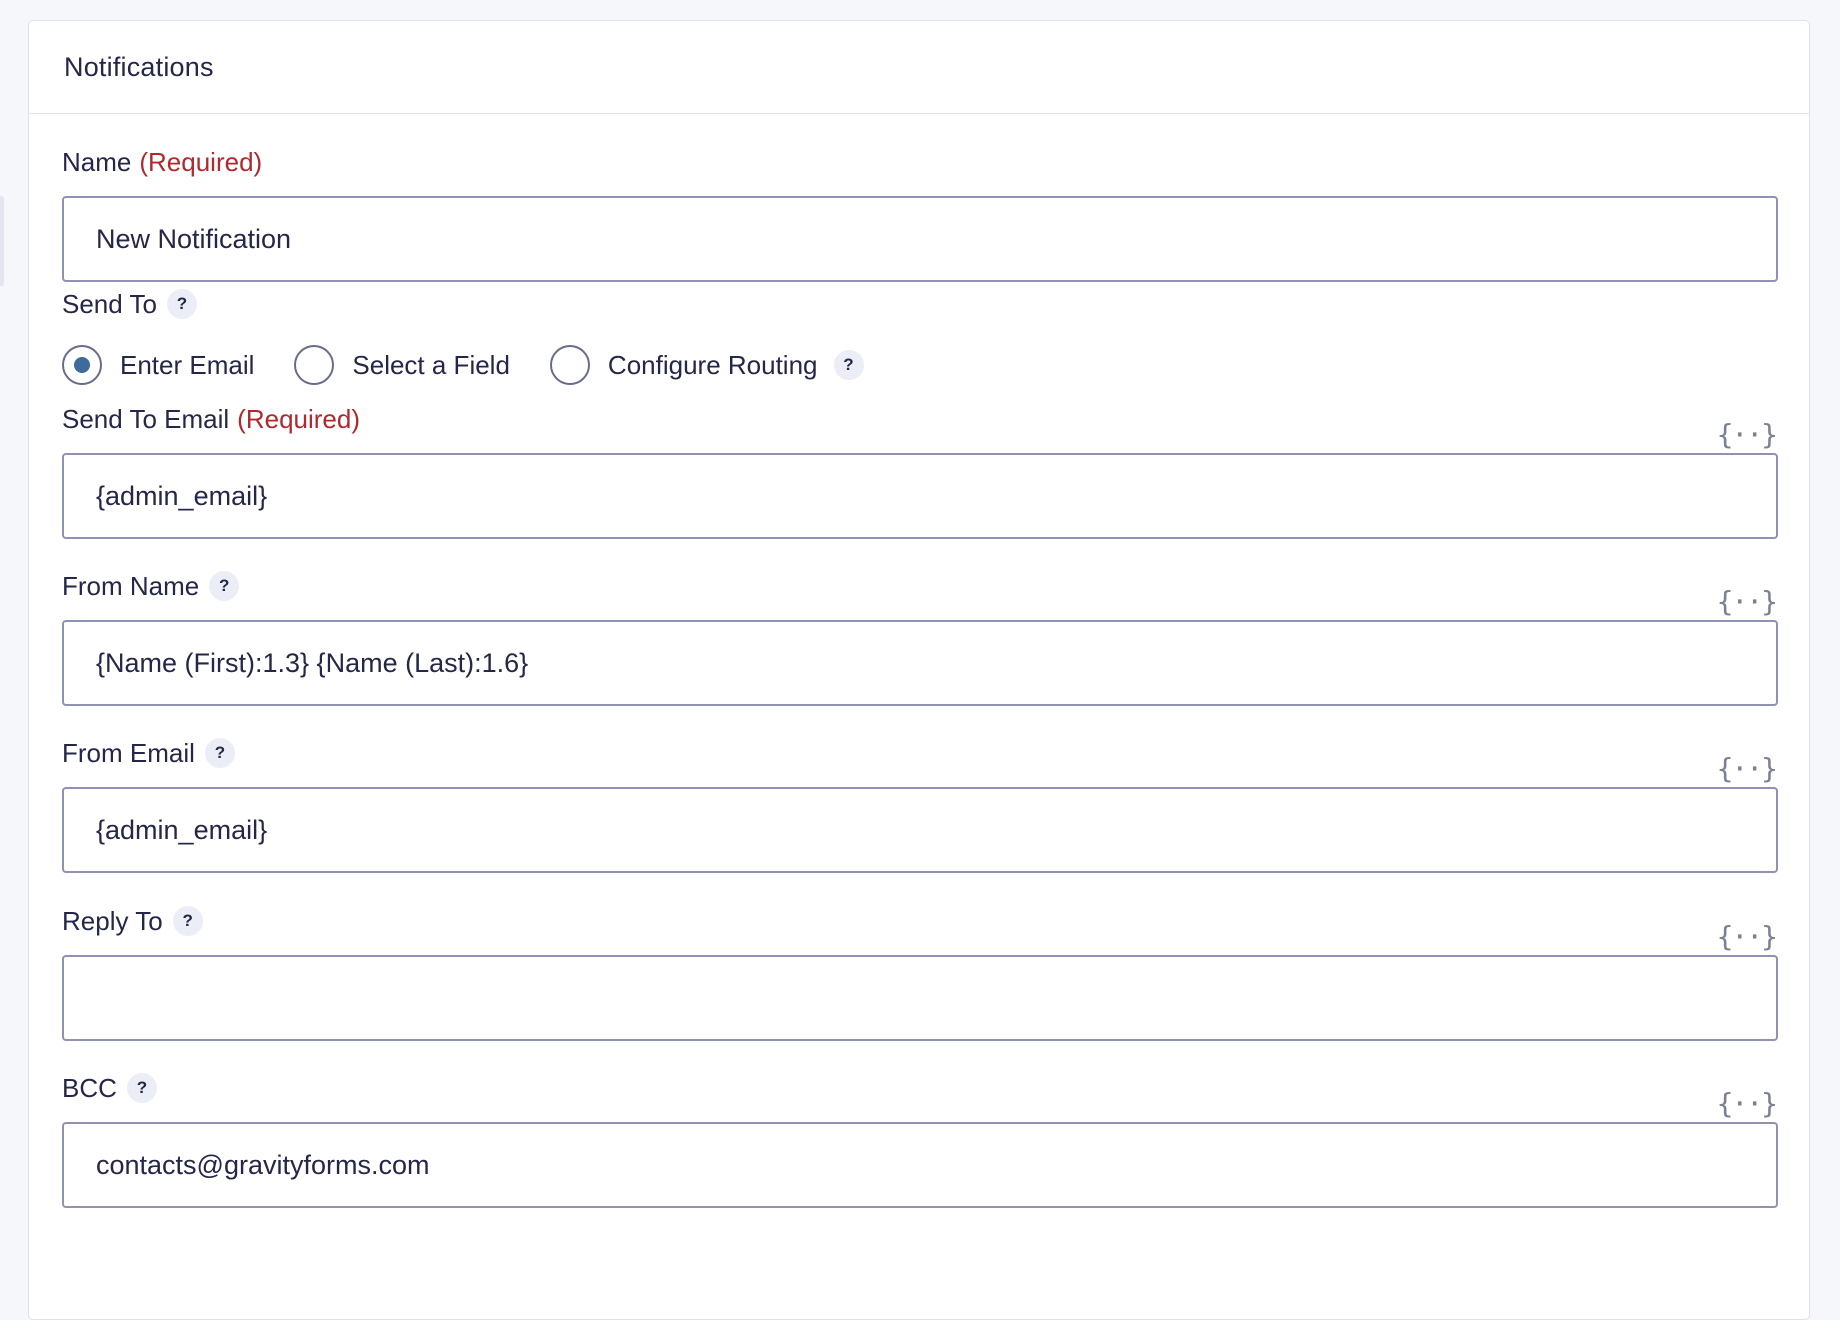 The width and height of the screenshot is (1840, 1320). What do you see at coordinates (920, 593) in the screenshot?
I see `from-name-label-row: From Name ? {··}` at bounding box center [920, 593].